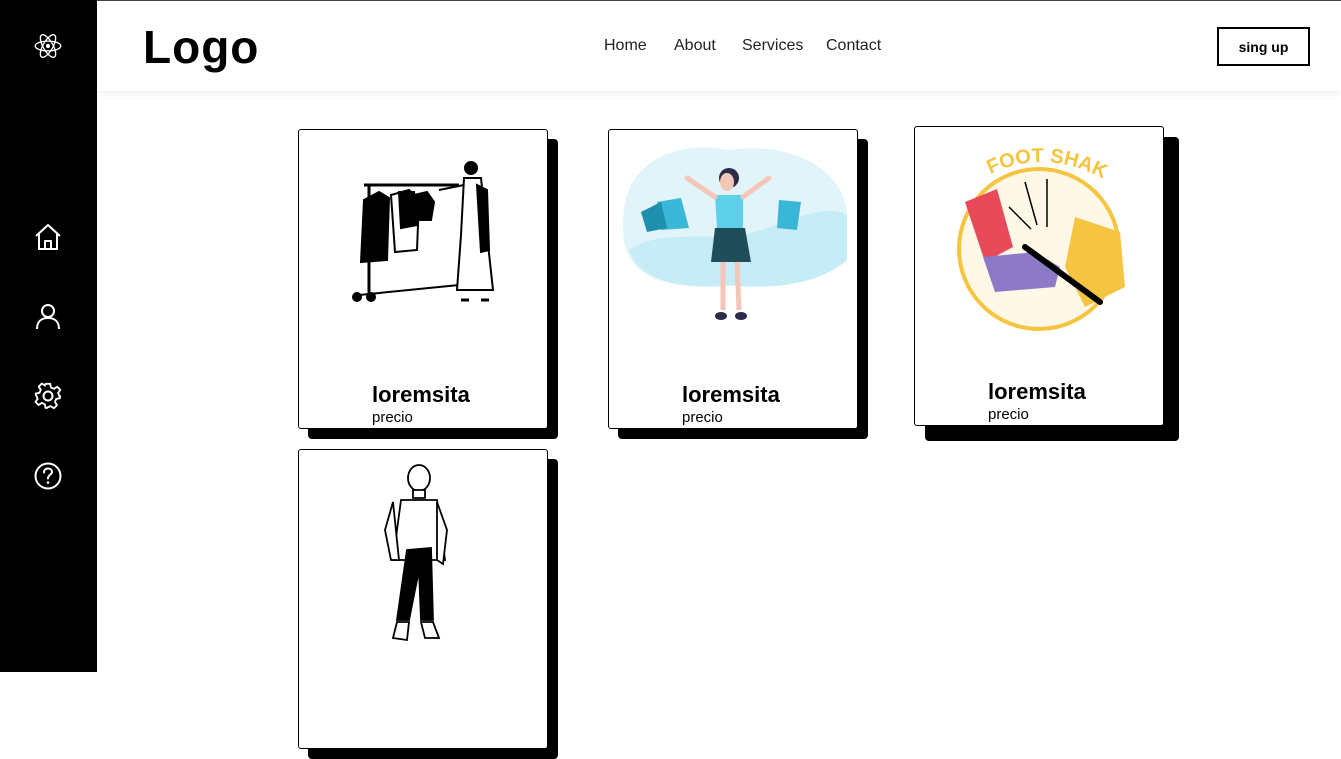 Image resolution: width=1341 pixels, height=759 pixels. What do you see at coordinates (48, 396) in the screenshot?
I see `settings-icon` at bounding box center [48, 396].